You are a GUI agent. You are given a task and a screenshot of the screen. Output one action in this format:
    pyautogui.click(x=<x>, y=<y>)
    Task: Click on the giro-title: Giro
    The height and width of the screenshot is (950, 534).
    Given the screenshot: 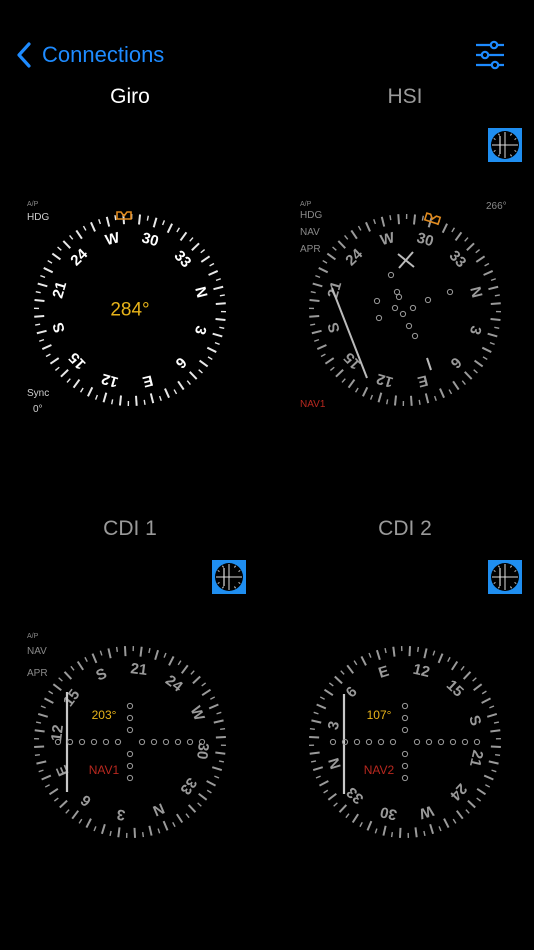 What is the action you would take?
    pyautogui.click(x=130, y=97)
    